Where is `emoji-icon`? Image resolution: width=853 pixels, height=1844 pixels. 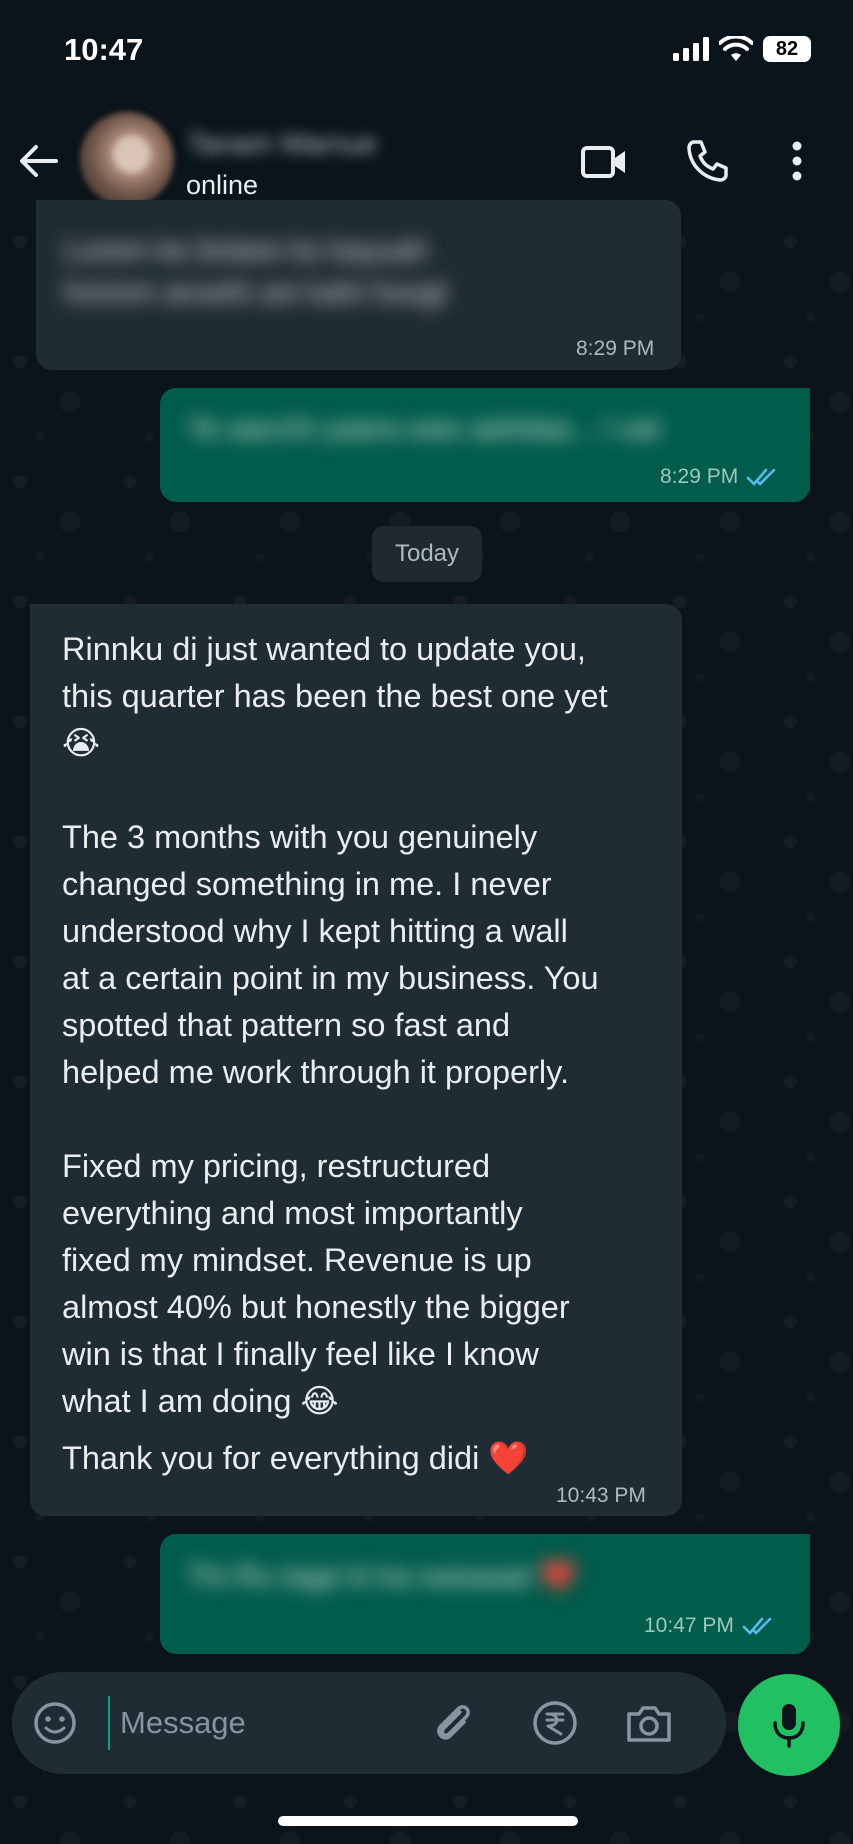
emoji-icon is located at coordinates (55, 1723).